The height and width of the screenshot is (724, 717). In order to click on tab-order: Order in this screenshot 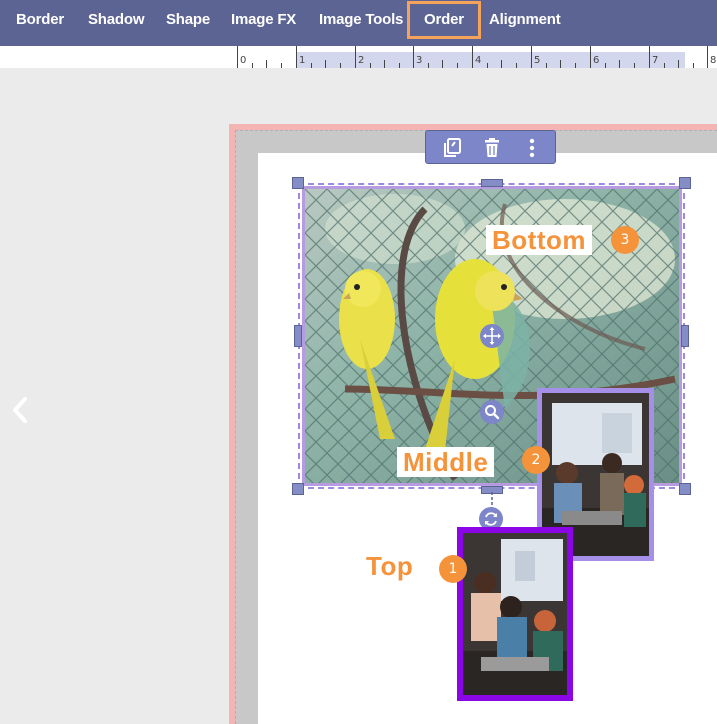, I will do `click(444, 20)`.